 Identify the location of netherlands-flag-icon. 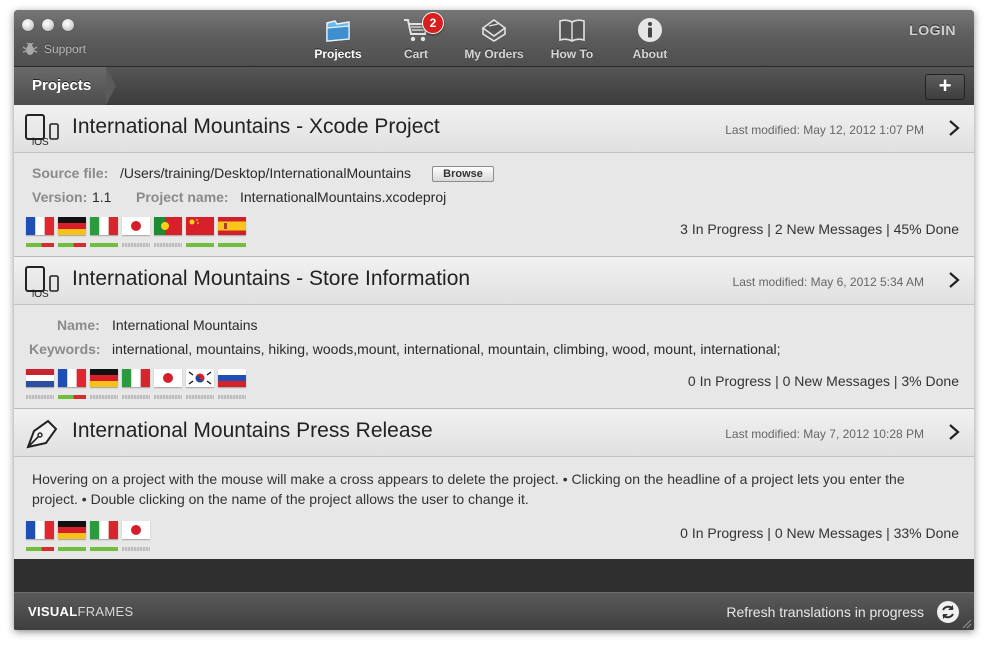
(40, 378).